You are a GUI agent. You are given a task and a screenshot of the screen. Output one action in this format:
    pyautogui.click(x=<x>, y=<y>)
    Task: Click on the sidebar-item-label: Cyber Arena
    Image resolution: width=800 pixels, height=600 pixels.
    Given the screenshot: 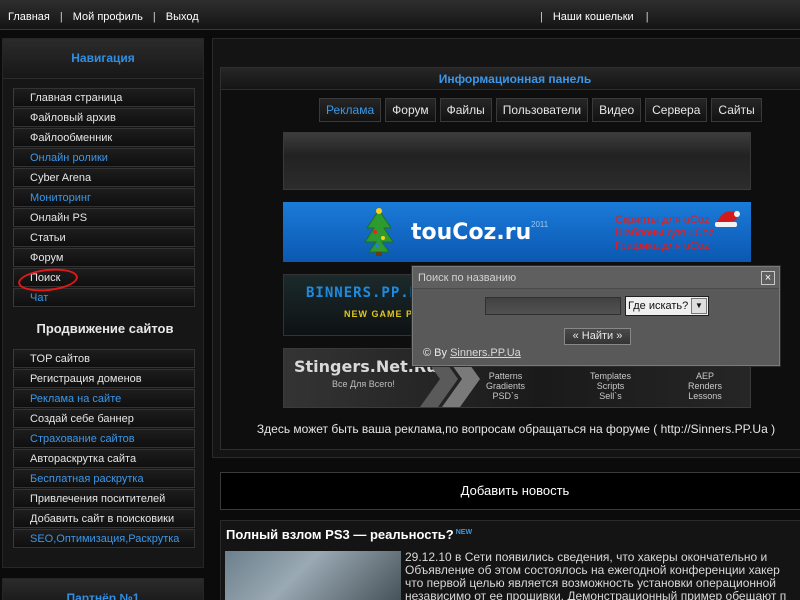 What is the action you would take?
    pyautogui.click(x=61, y=178)
    